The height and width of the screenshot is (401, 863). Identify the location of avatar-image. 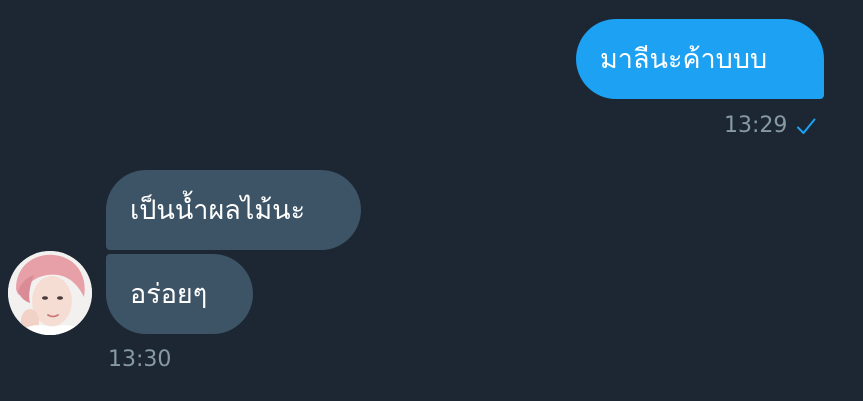
(50, 293).